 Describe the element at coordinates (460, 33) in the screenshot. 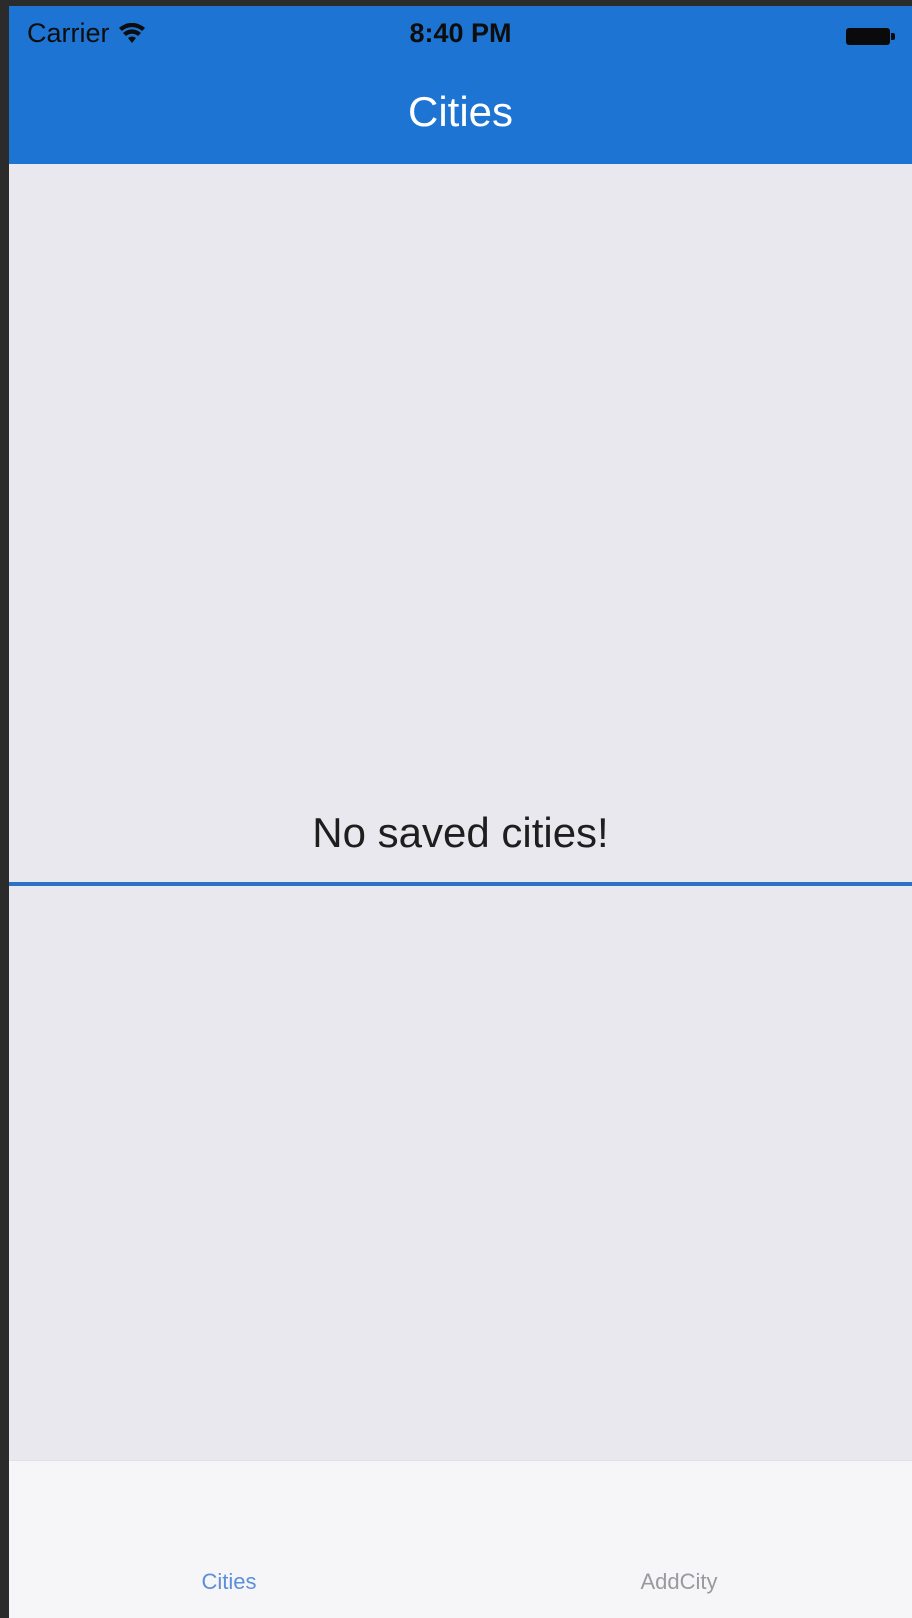

I see `status-time: 8:40 PM` at that location.